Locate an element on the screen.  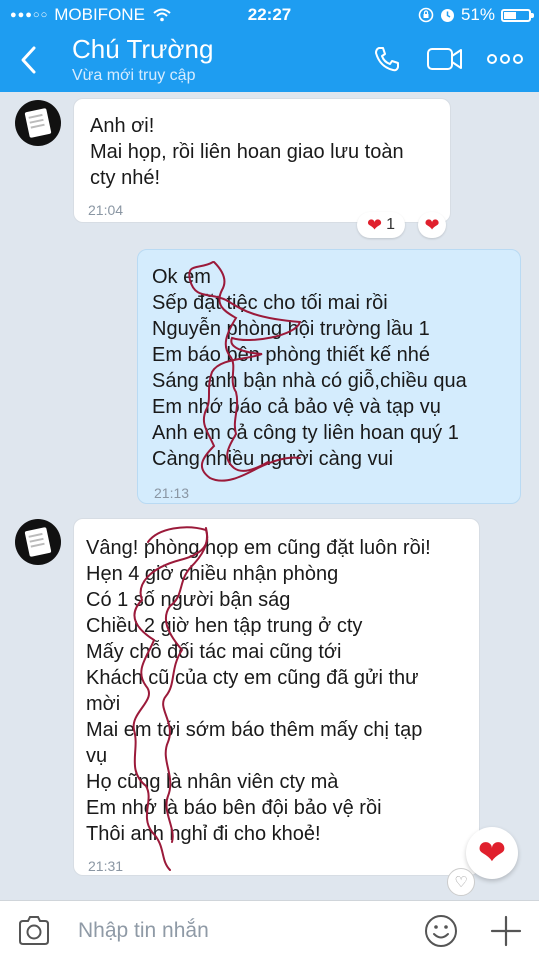
message-line: Hẹn 4 giờ chiều nhận phòng is located at coordinates (212, 574).